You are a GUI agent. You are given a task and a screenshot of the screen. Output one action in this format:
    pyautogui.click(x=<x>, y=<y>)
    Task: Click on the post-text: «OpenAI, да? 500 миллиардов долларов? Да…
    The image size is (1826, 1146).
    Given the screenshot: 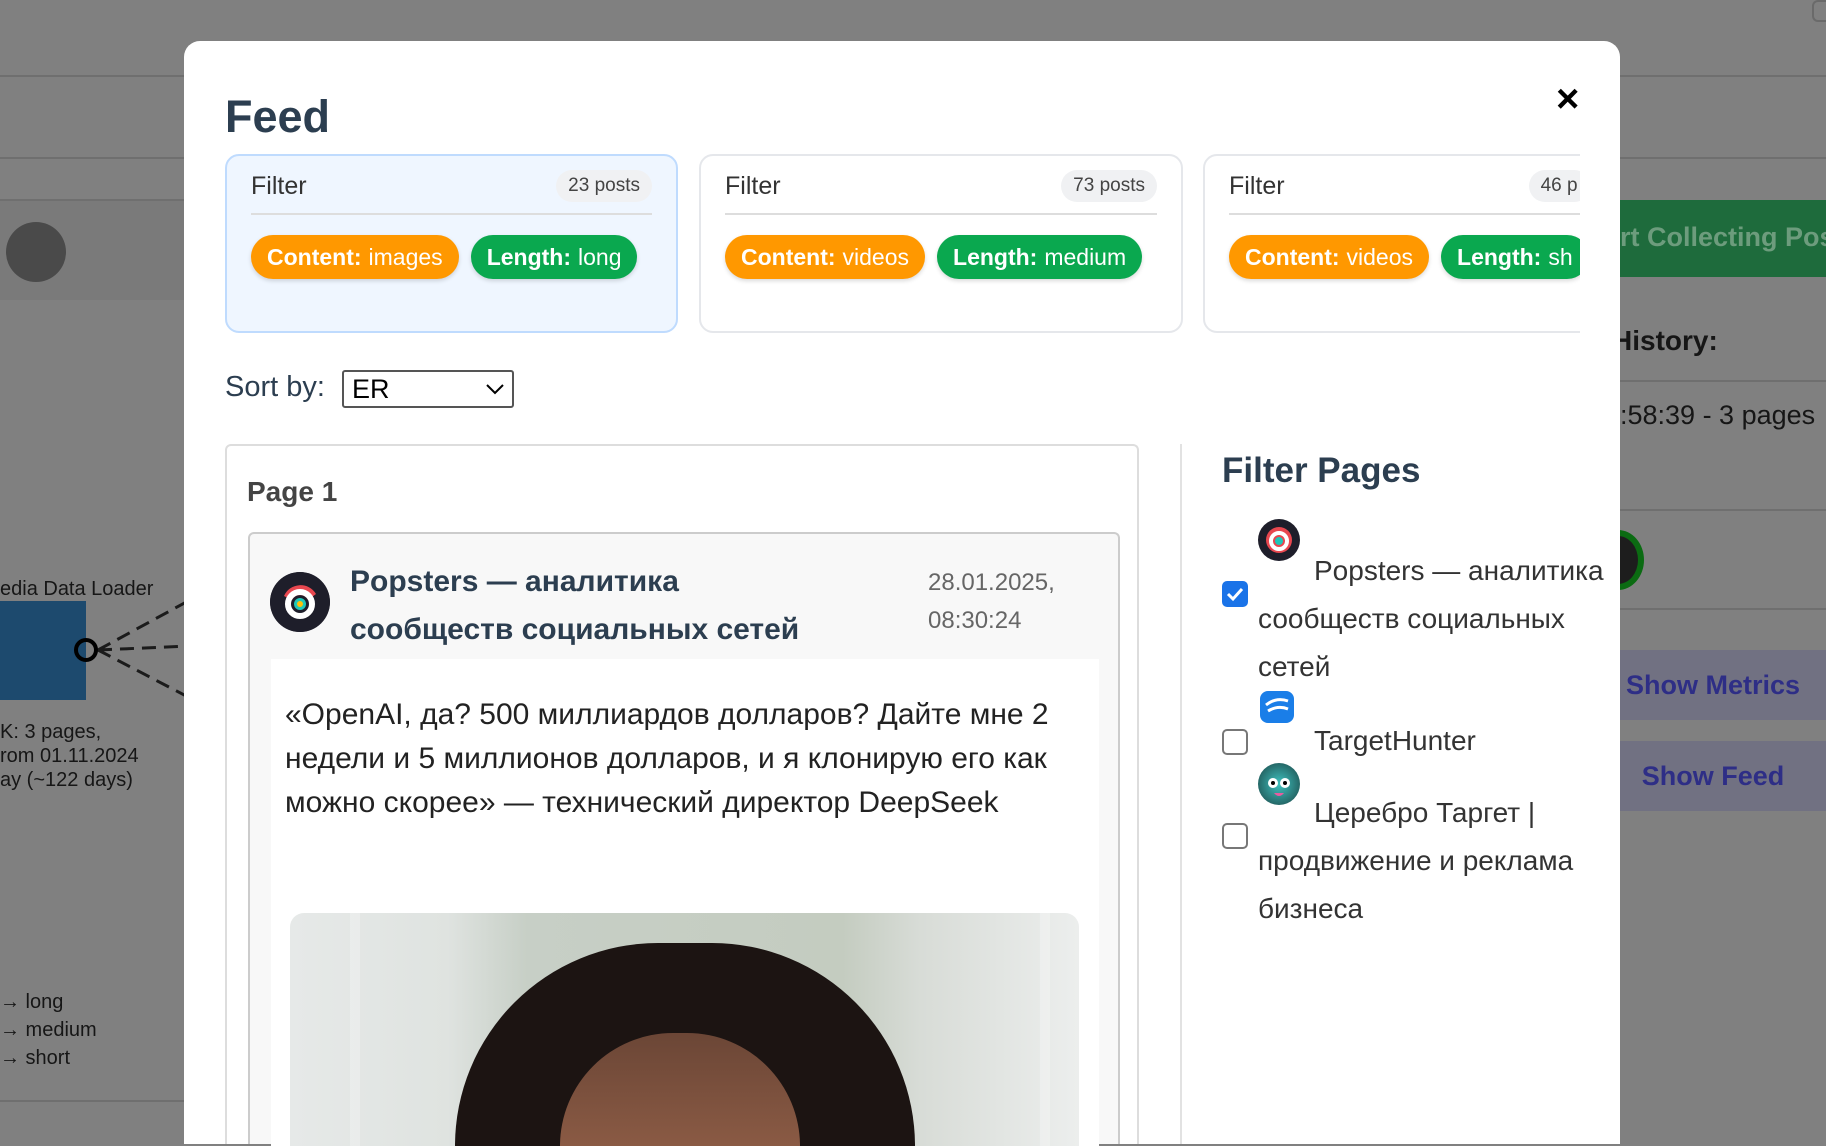 What is the action you would take?
    pyautogui.click(x=667, y=758)
    